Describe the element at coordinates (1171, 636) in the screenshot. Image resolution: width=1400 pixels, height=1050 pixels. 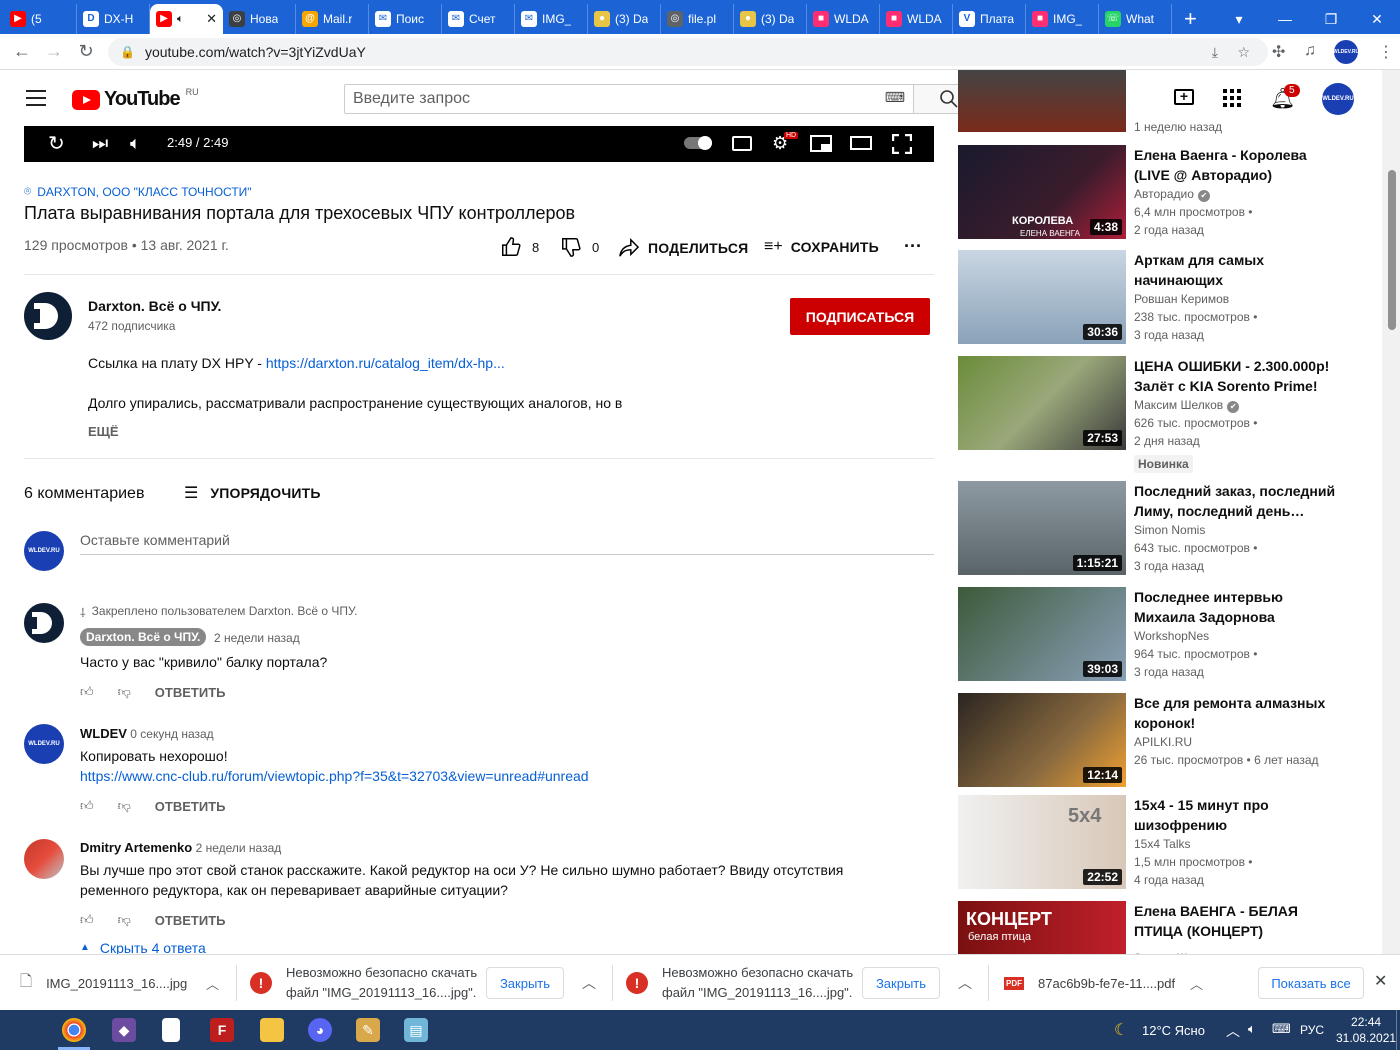
I see `video-channel: WorkshopNes` at that location.